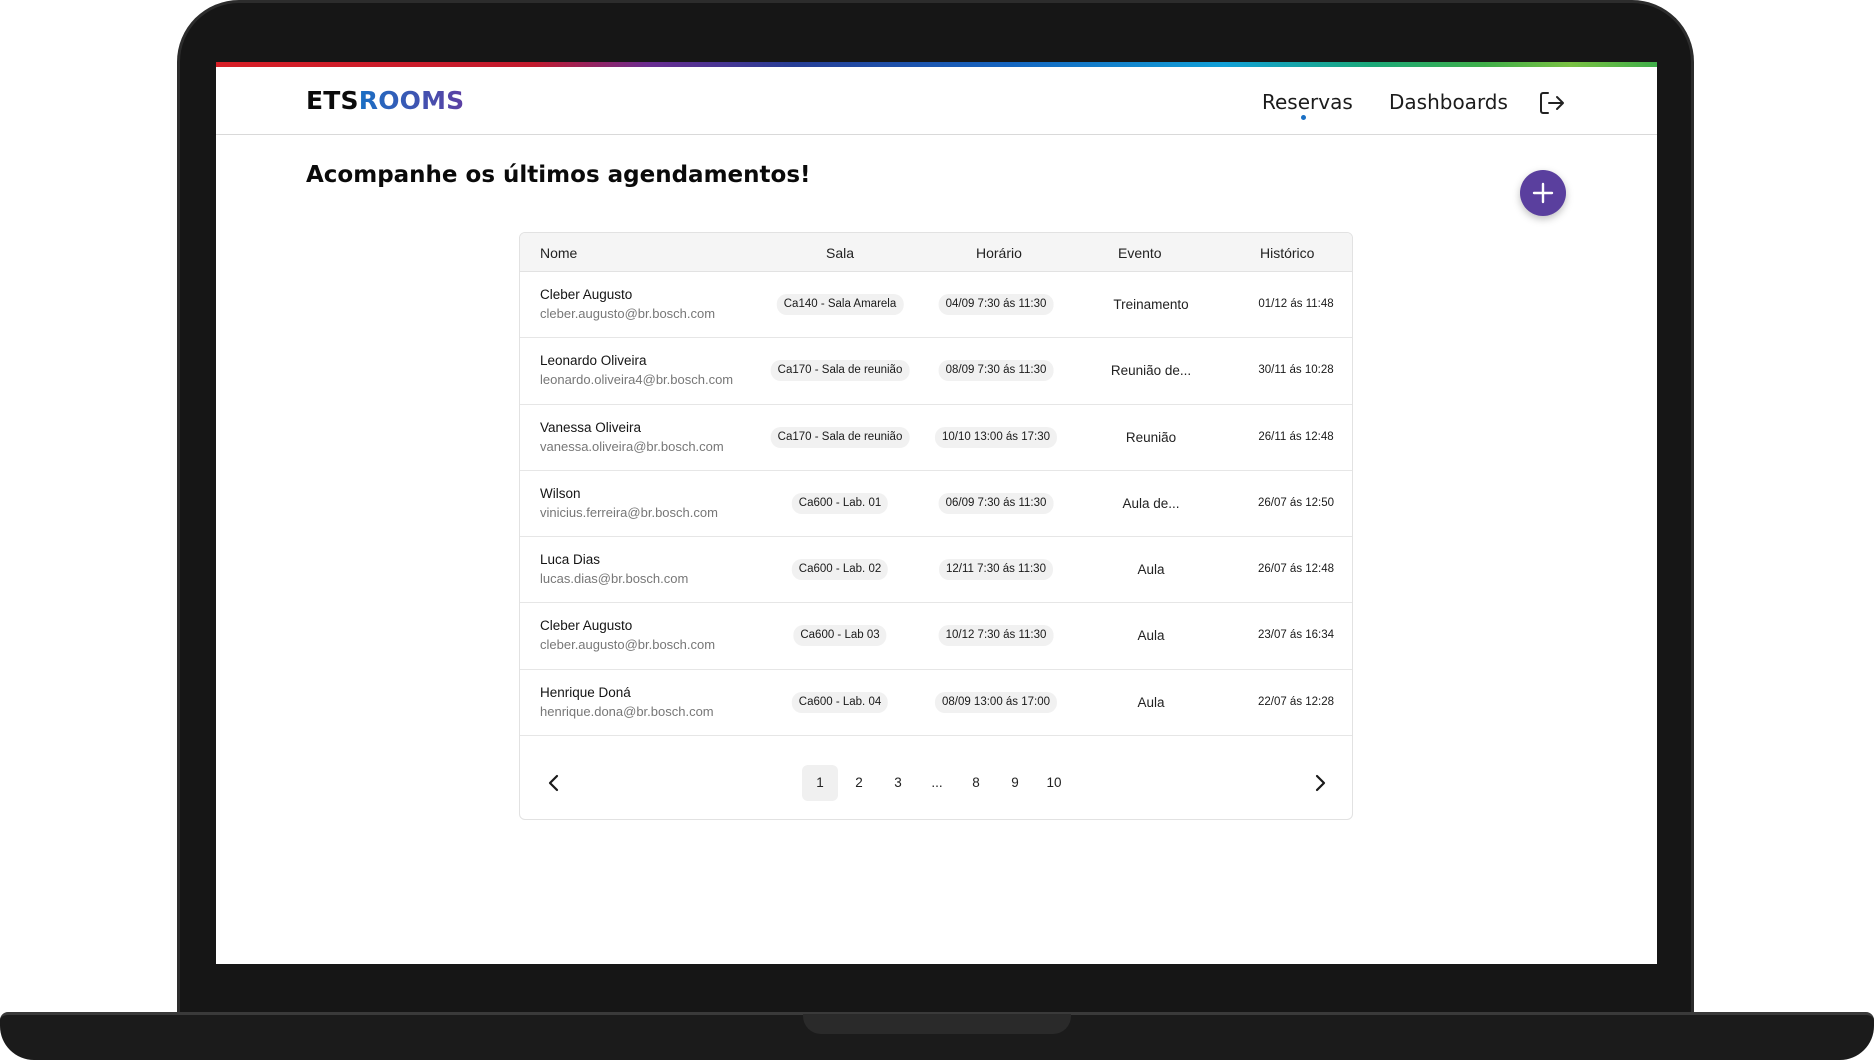 The width and height of the screenshot is (1874, 1060). What do you see at coordinates (1551, 103) in the screenshot?
I see `logout-icon` at bounding box center [1551, 103].